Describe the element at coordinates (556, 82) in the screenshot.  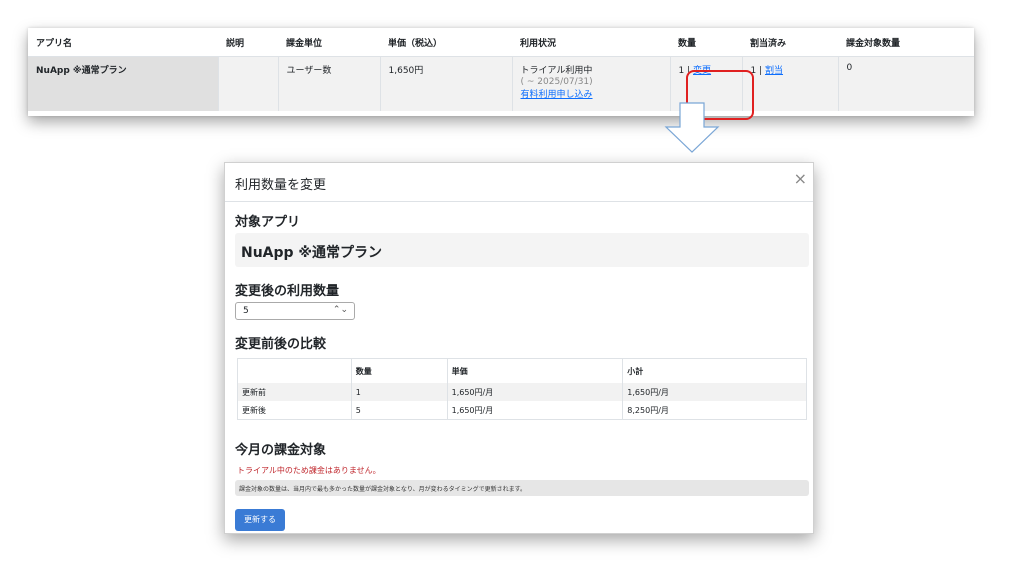
I see `status-period: ( ~ 2025/07/31)` at that location.